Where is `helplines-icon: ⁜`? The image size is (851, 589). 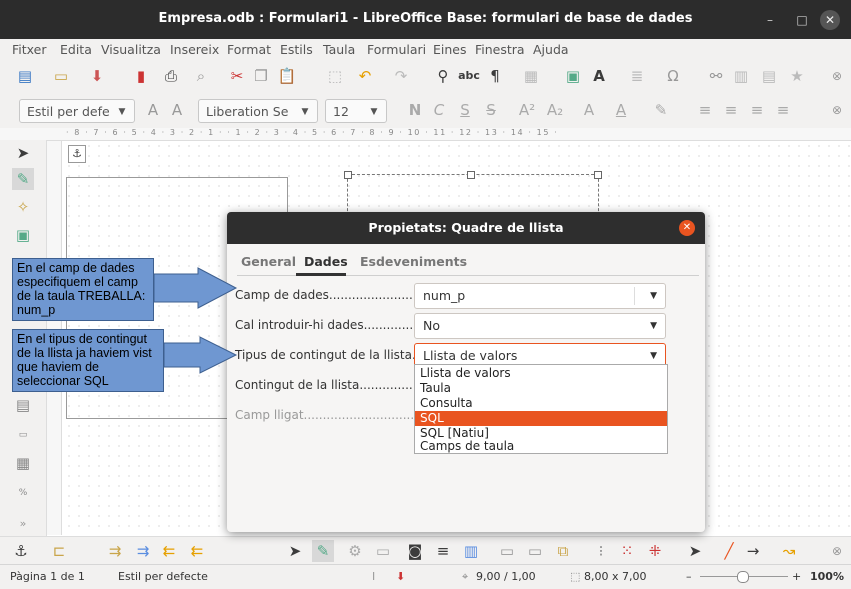
helplines-icon: ⁜ is located at coordinates (655, 551).